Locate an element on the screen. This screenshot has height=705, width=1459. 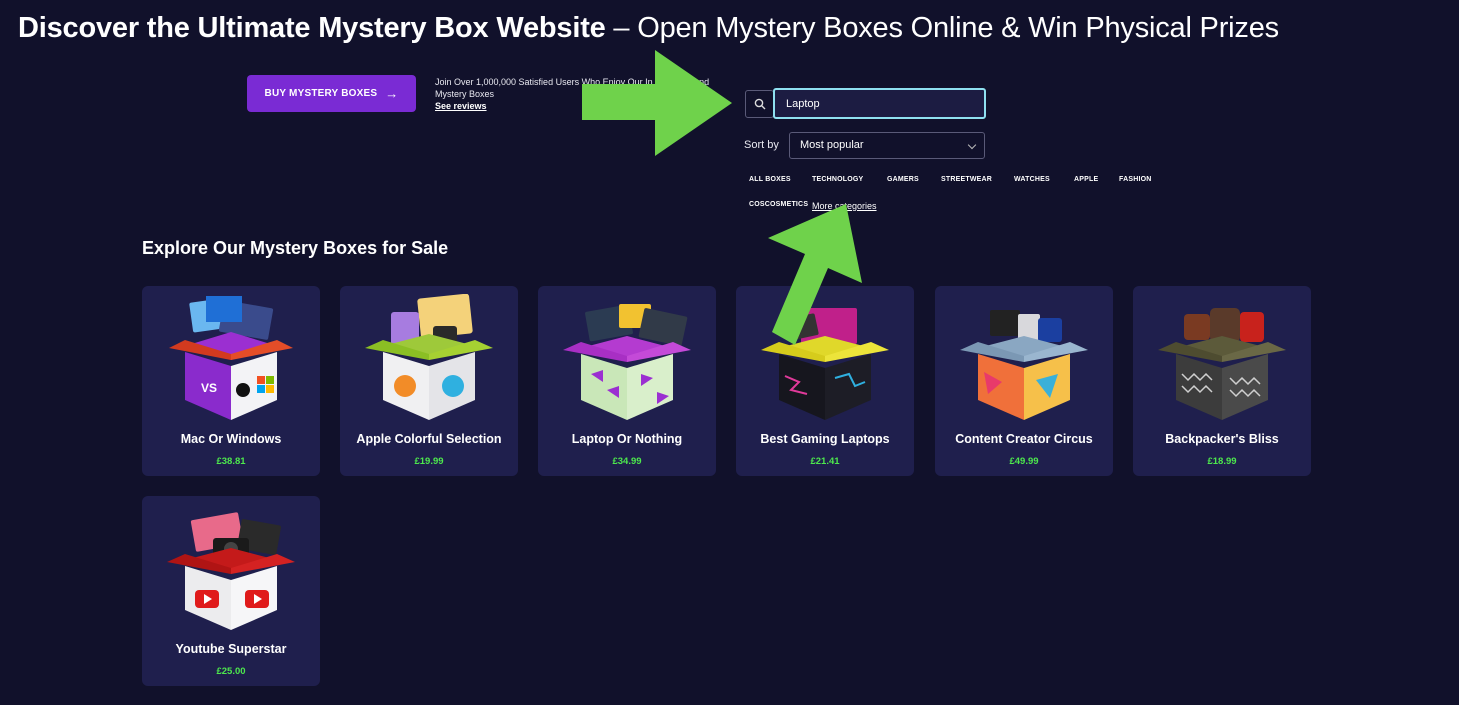
box-card-backpackers-bliss: Backpacker's Bliss £18.99 is located at coordinates (1222, 381).